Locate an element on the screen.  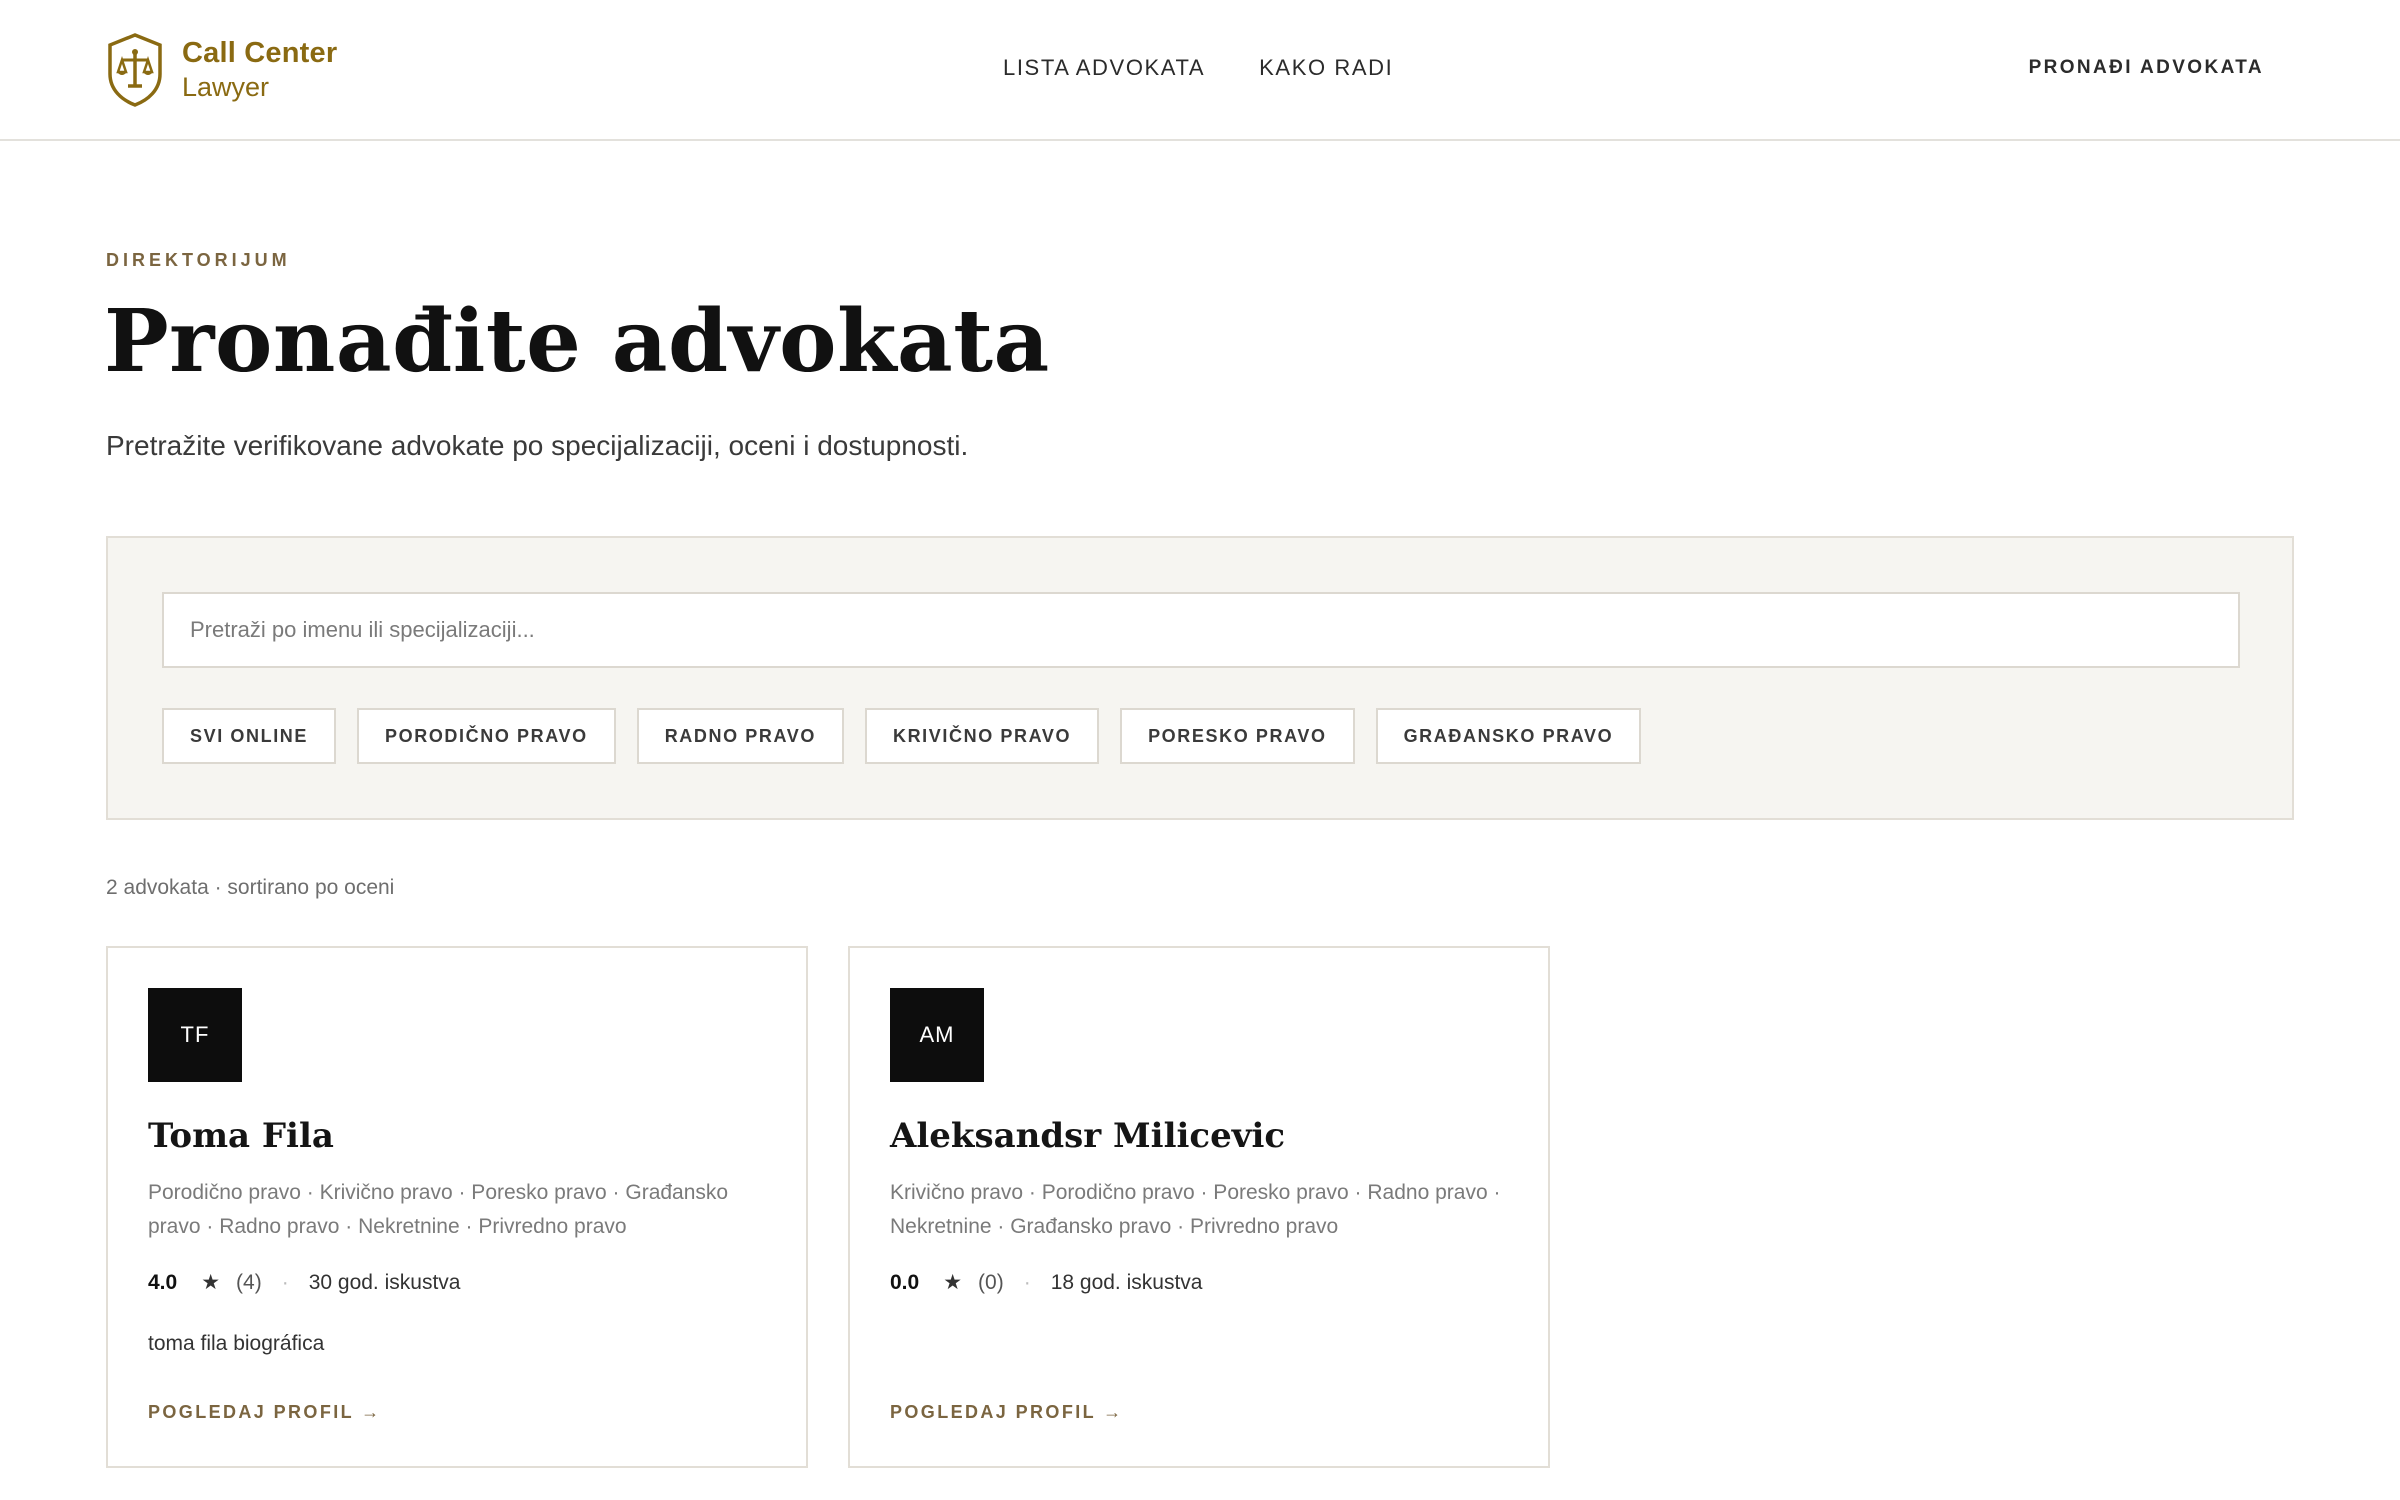
brand-name-line2: Lawyer is located at coordinates (226, 87).